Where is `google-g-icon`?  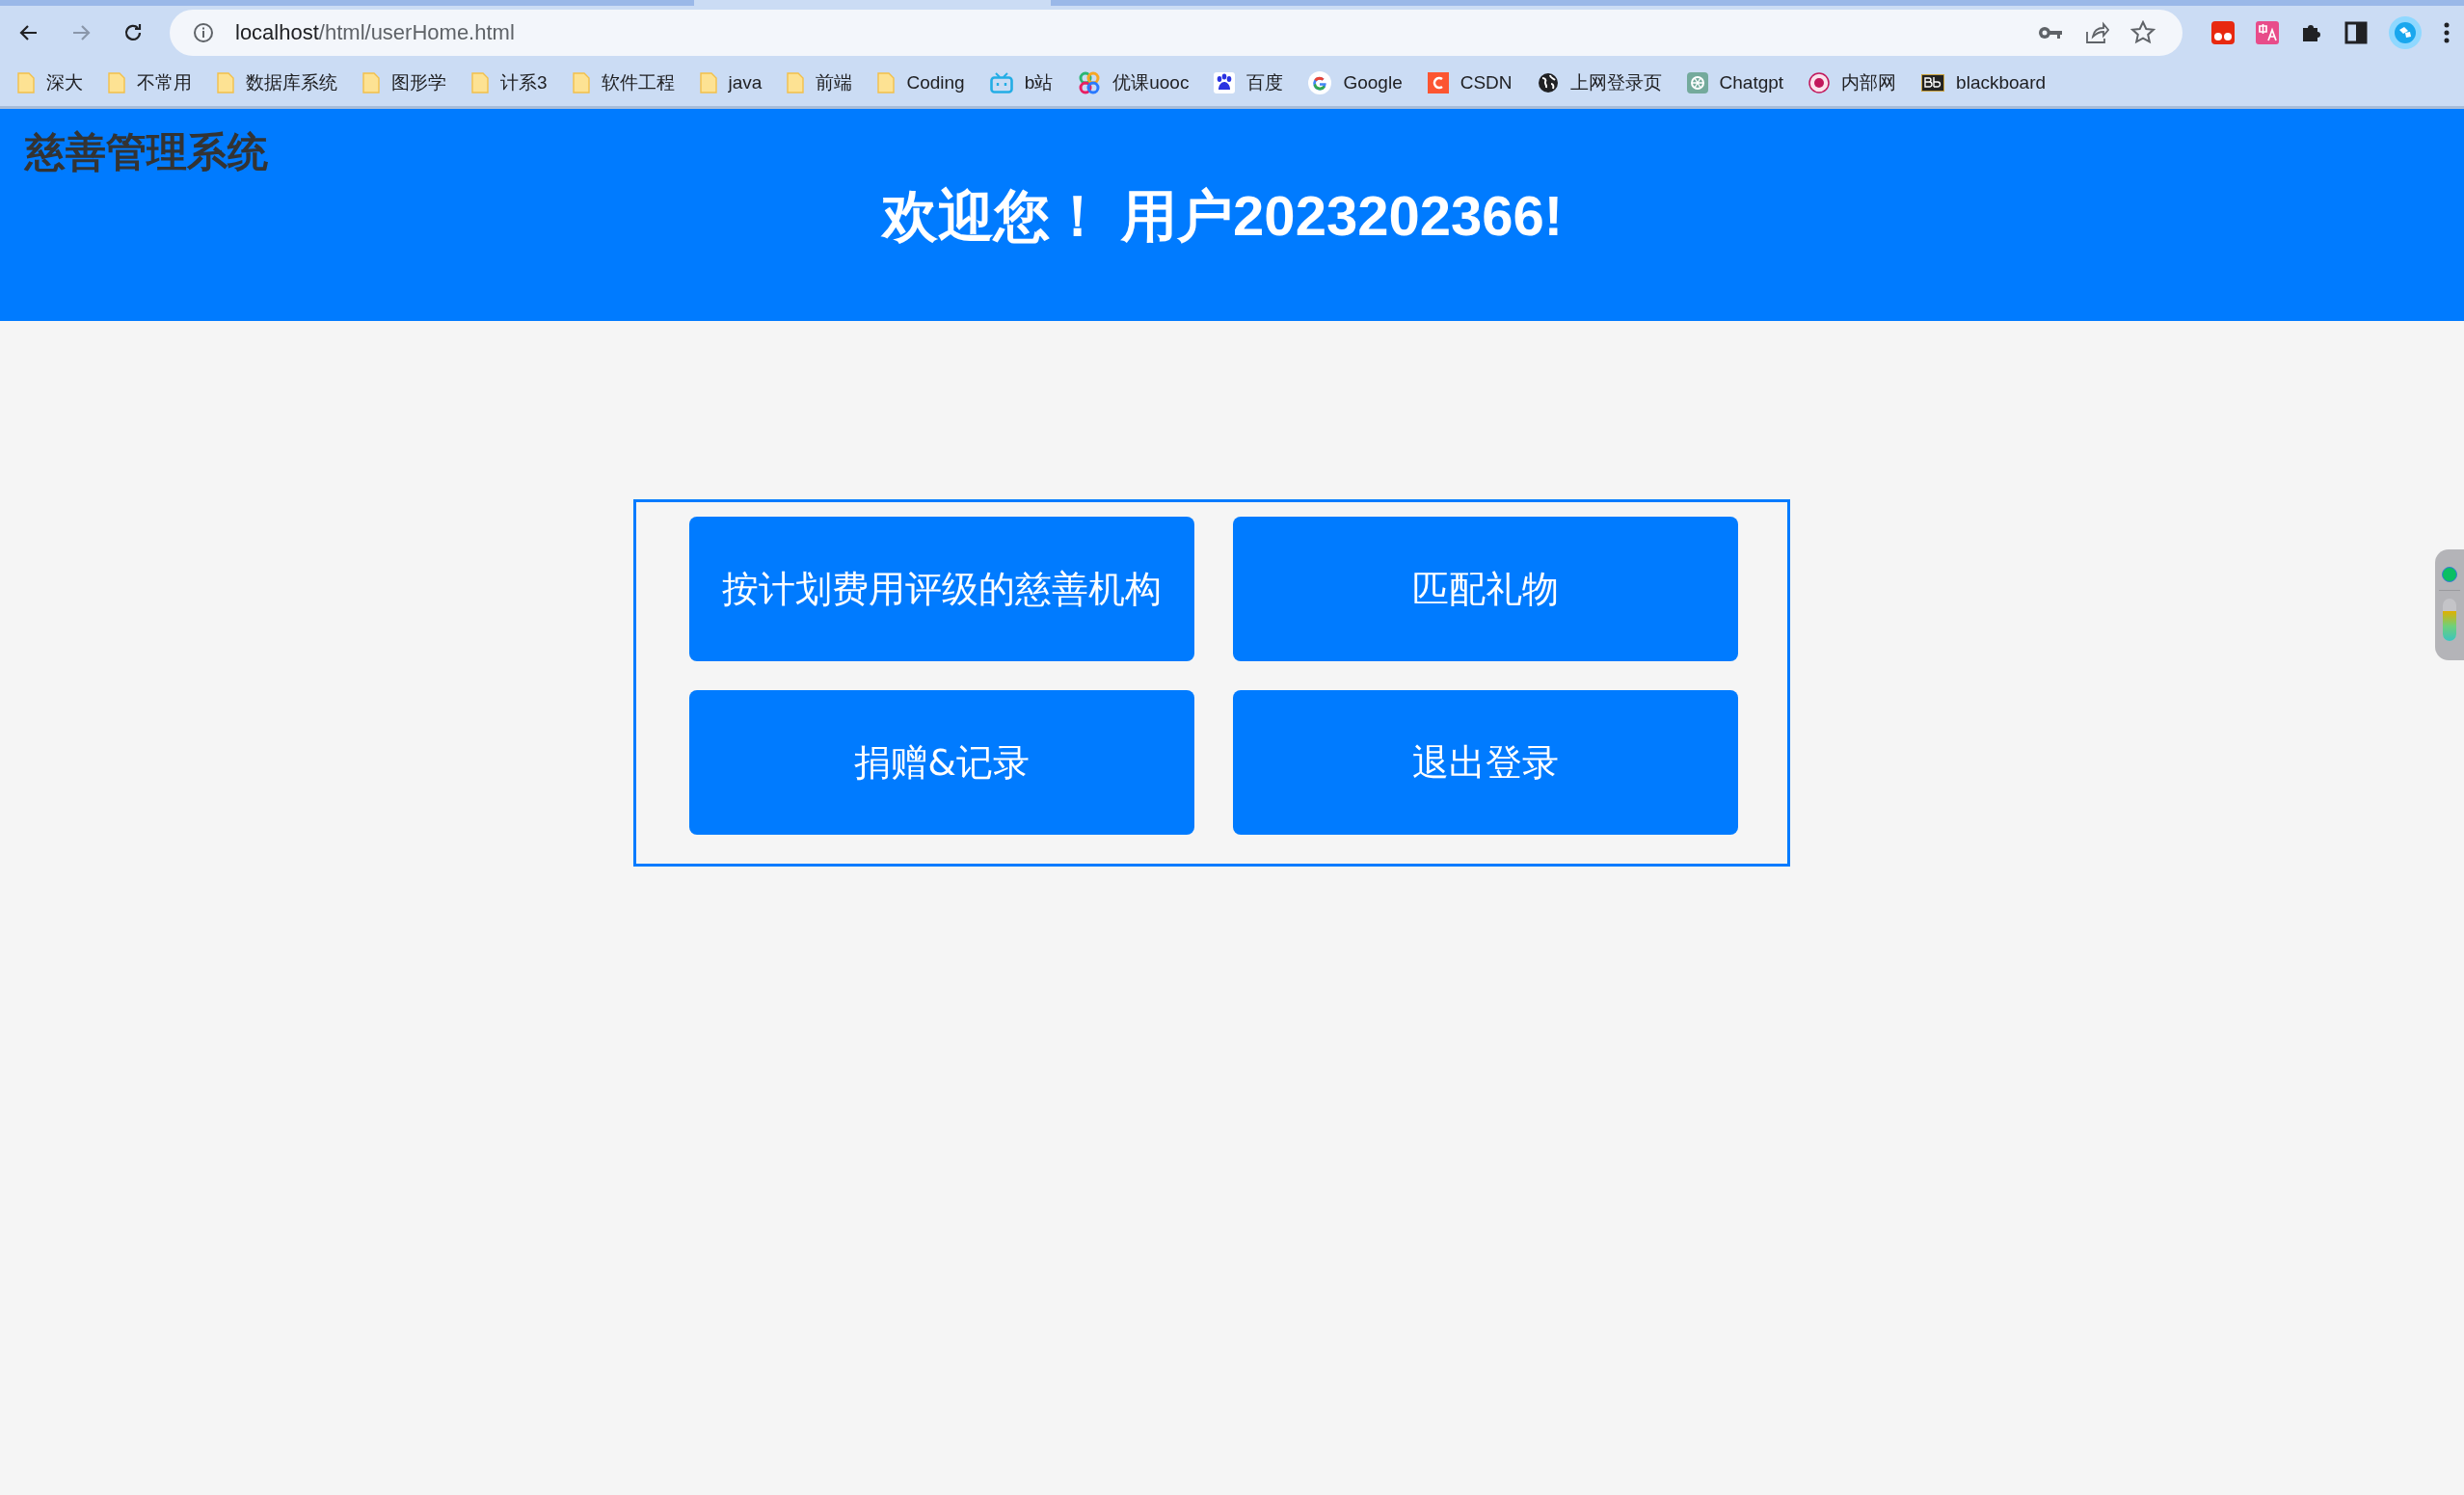 google-g-icon is located at coordinates (1320, 83).